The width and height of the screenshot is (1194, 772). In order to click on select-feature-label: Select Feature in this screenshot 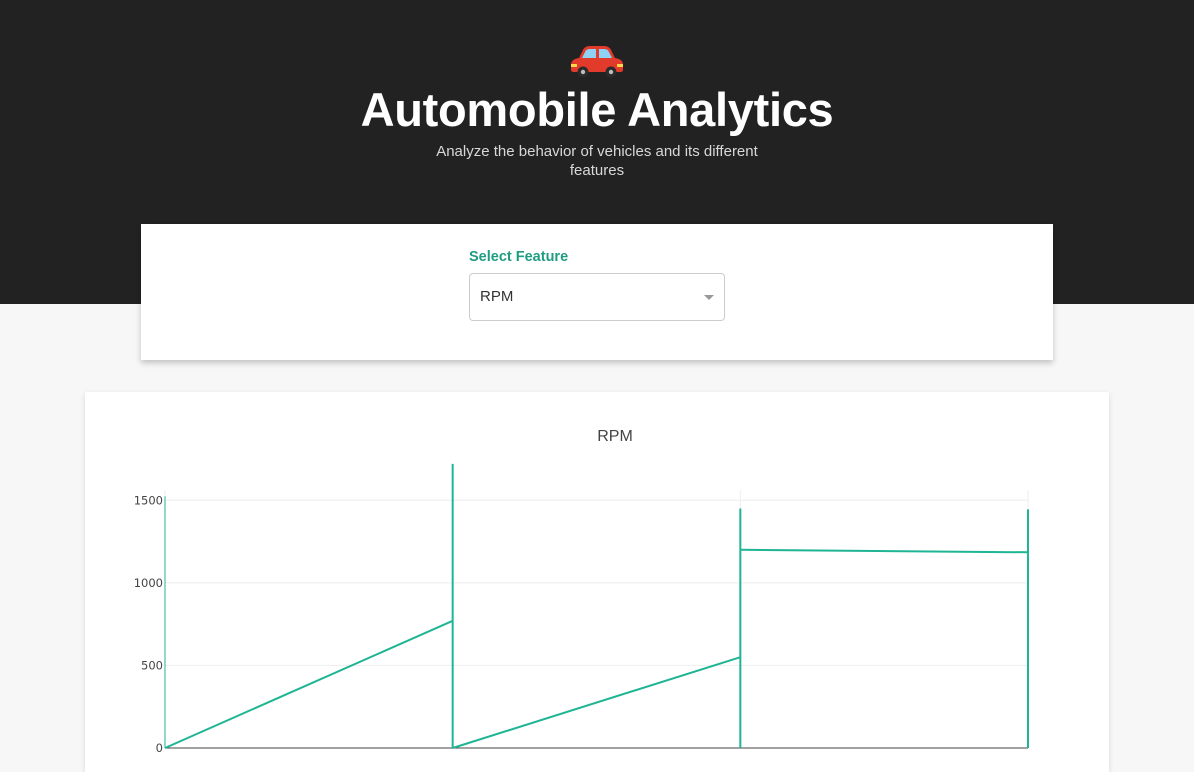, I will do `click(519, 257)`.